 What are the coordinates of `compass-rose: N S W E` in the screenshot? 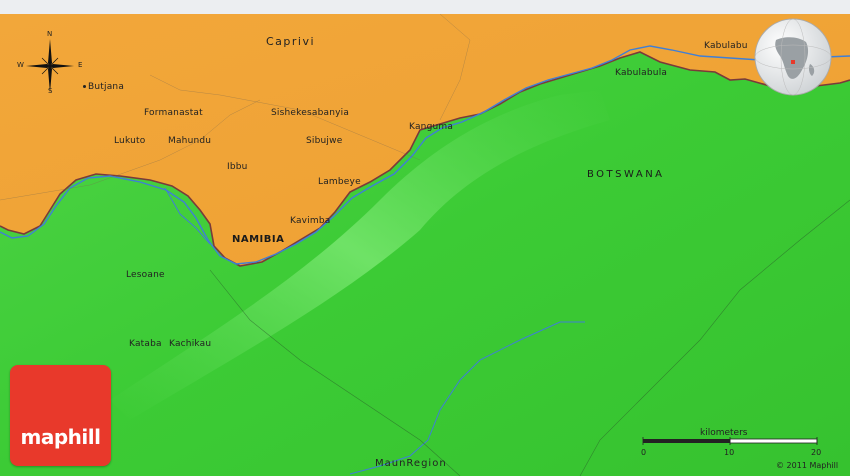 It's located at (50, 64).